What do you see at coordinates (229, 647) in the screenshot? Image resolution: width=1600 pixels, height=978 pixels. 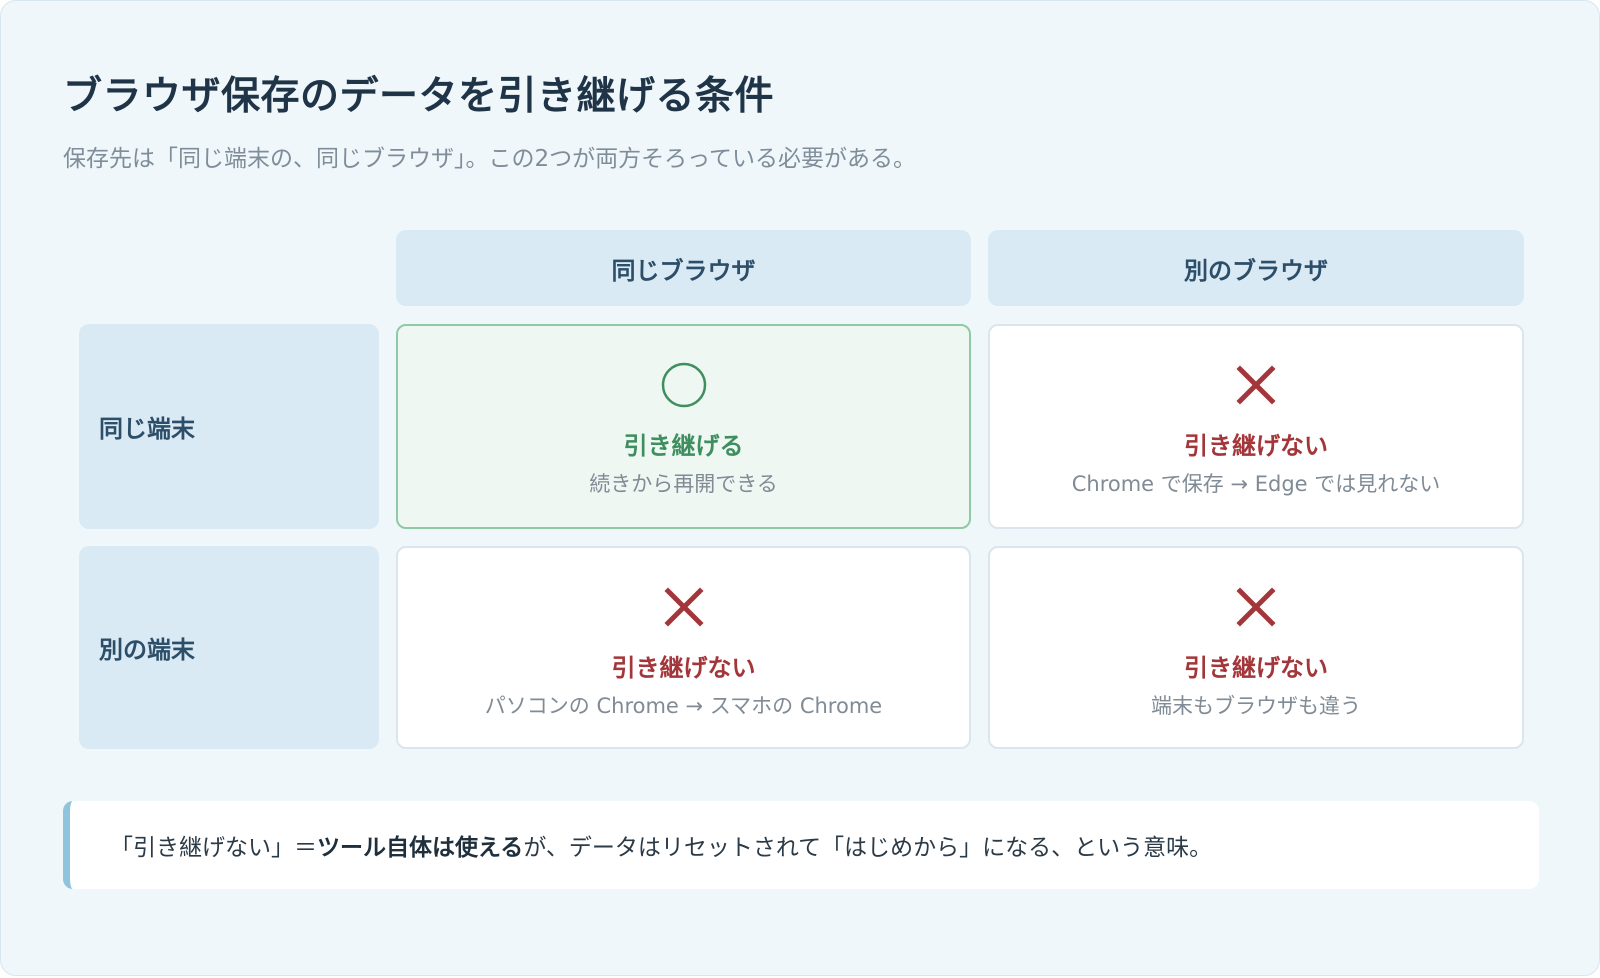 I see `row-header-other-device: 別の端末` at bounding box center [229, 647].